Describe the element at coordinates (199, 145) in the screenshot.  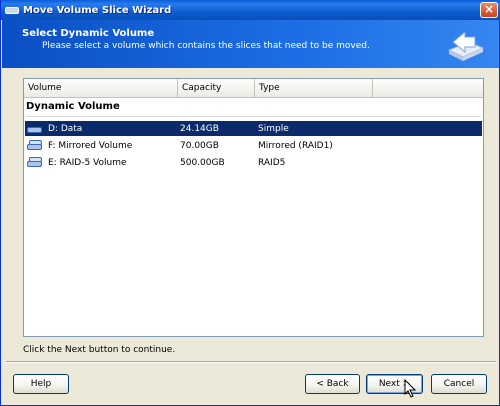
I see `volume-capacity: 70.00GB` at that location.